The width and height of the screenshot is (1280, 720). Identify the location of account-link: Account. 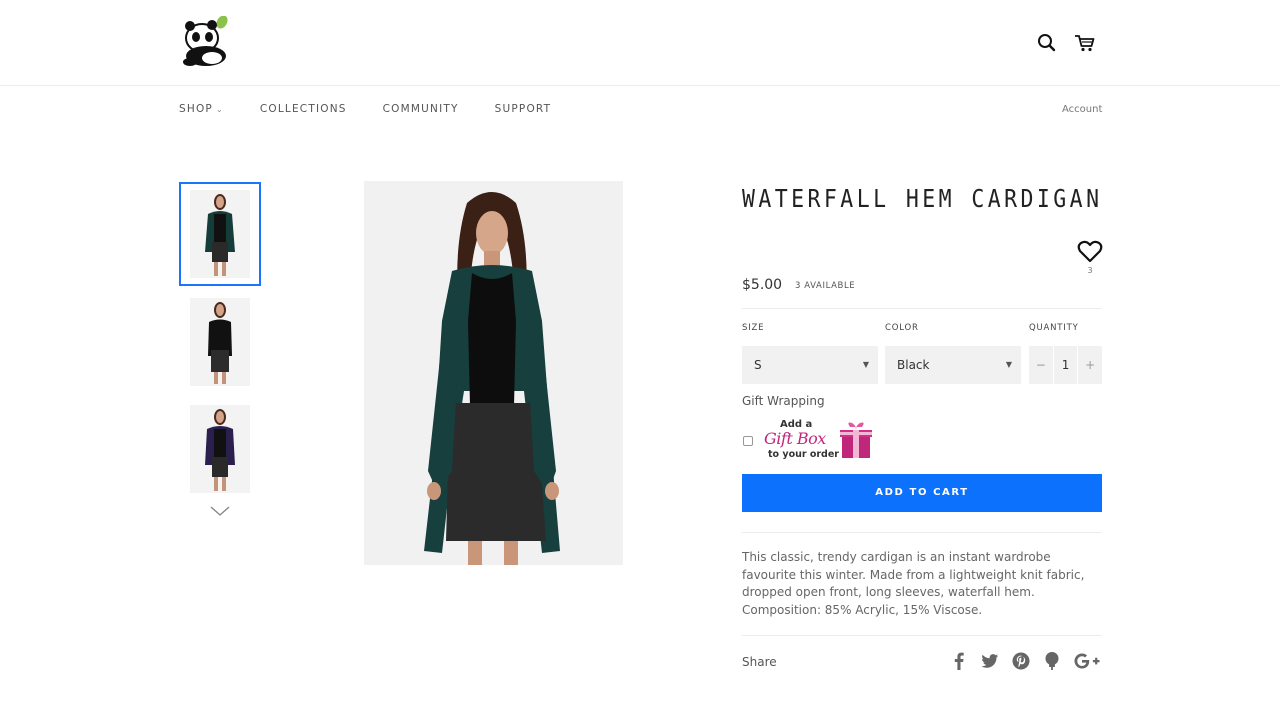
(1082, 109).